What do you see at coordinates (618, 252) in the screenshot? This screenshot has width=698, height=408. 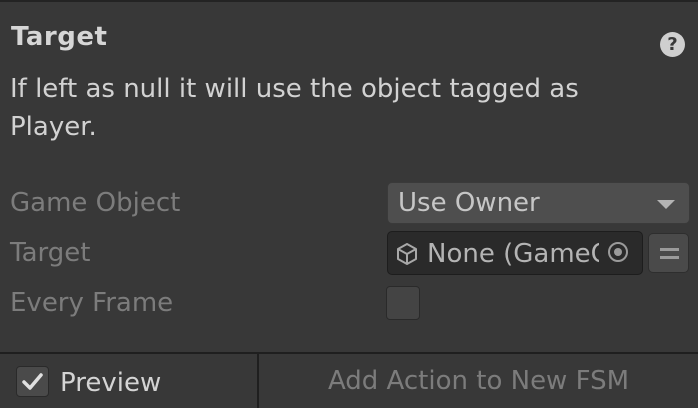 I see `object-picker-icon` at bounding box center [618, 252].